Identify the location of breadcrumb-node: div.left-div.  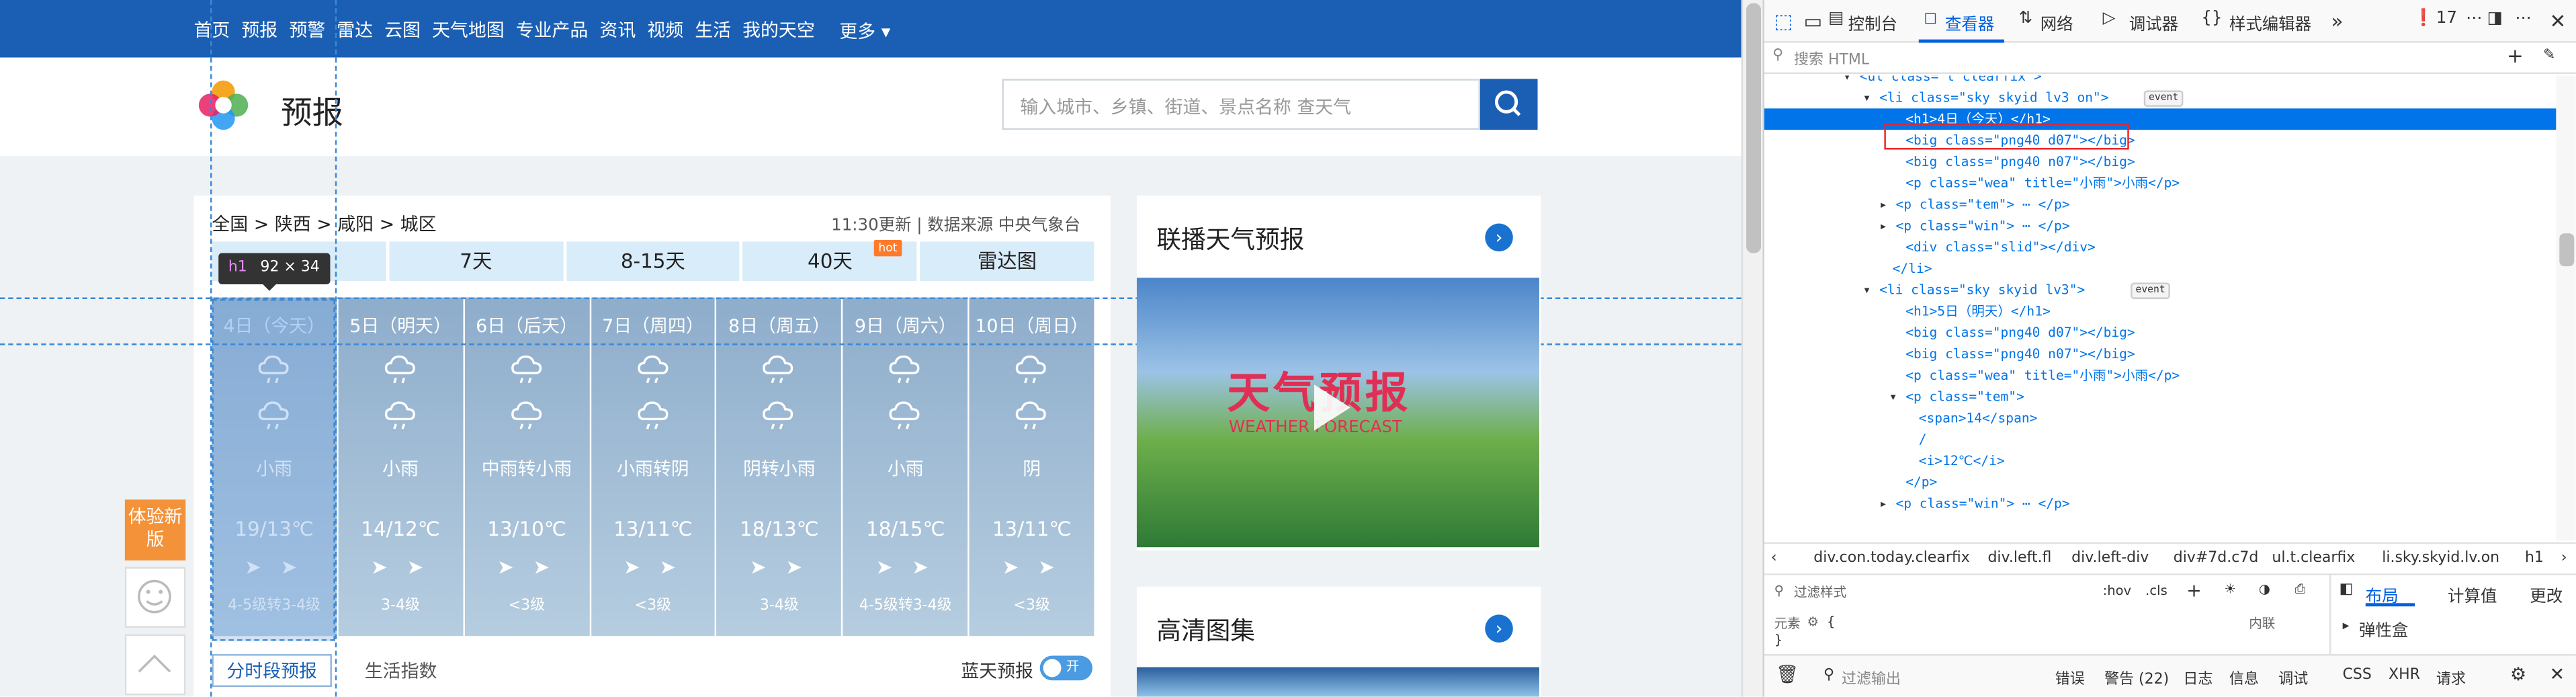
(2110, 558).